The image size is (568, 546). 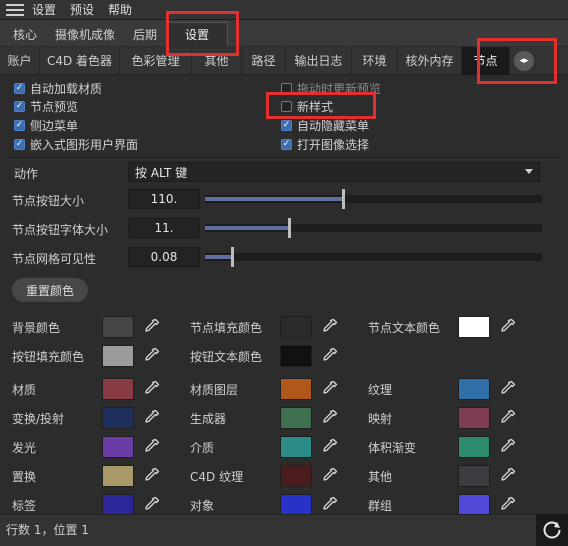 What do you see at coordinates (284, 33) in the screenshot?
I see `main-tab-bar: 核心 摄像机成像 后期 设置` at bounding box center [284, 33].